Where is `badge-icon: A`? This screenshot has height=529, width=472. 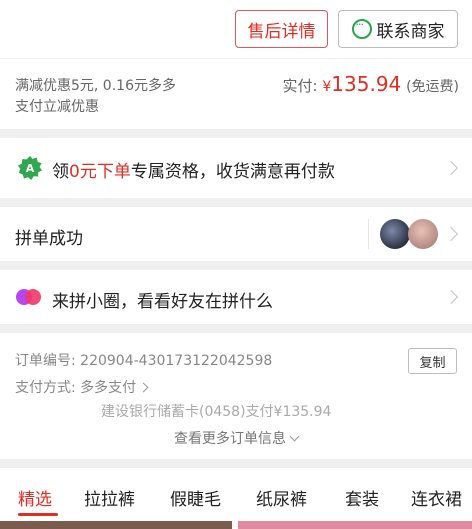 badge-icon: A is located at coordinates (30, 168).